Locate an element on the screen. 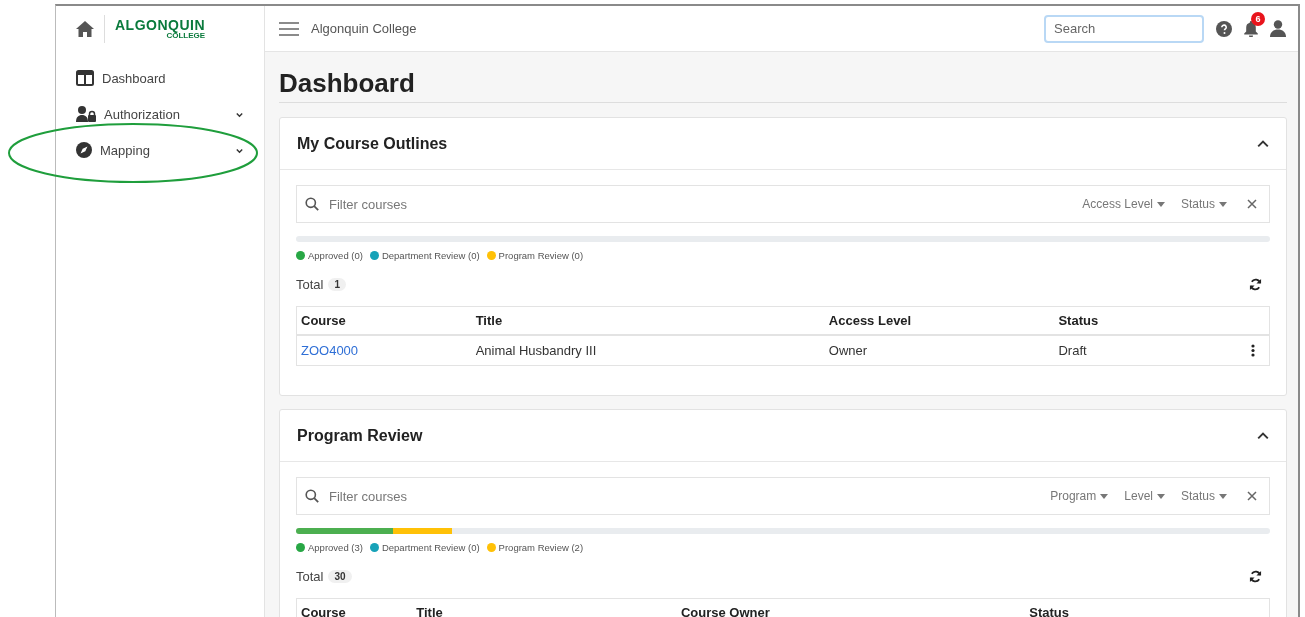 The width and height of the screenshot is (1305, 617). college-logo-subtitle: COLLEGE is located at coordinates (186, 36).